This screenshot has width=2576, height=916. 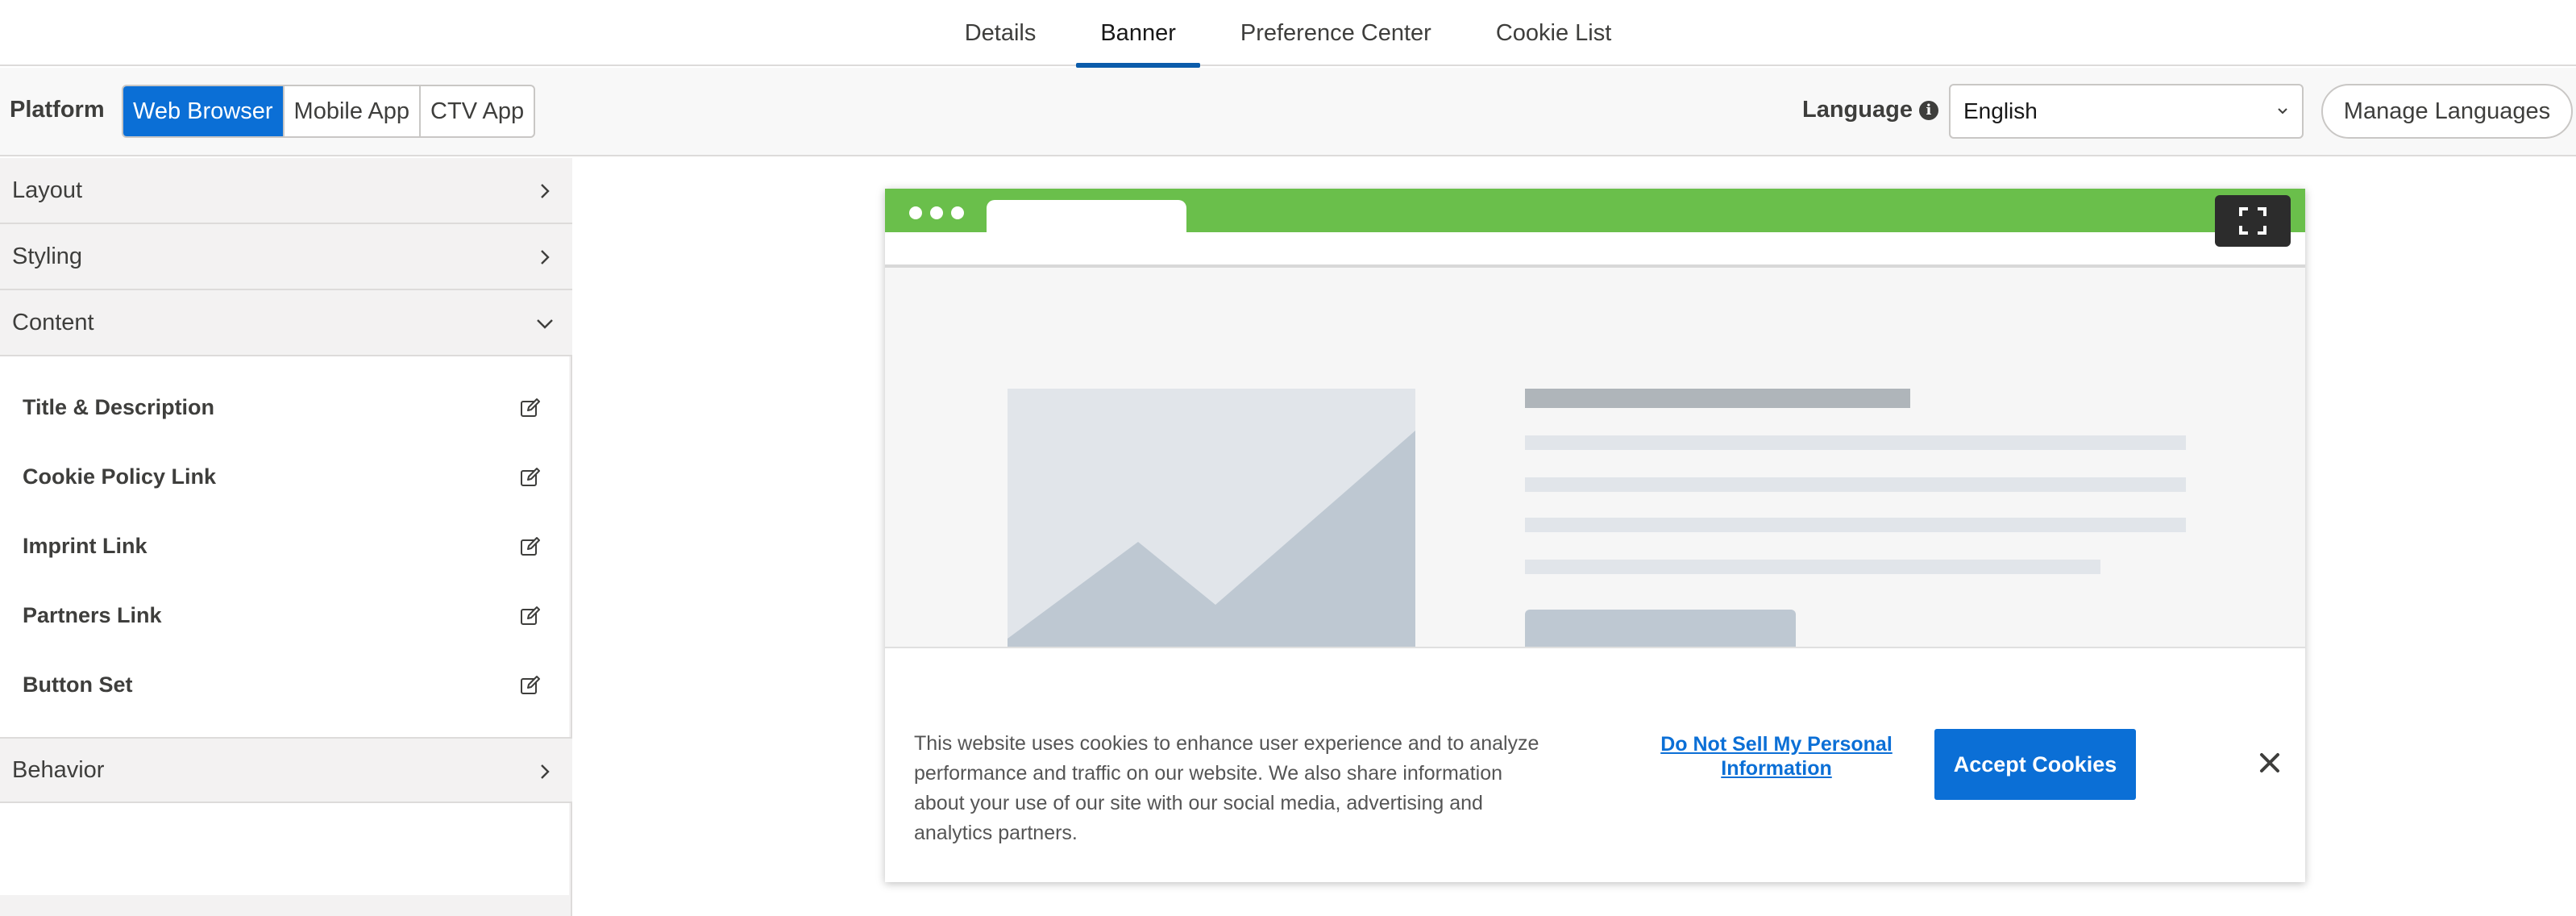 I want to click on content-item-label: Cookie Policy Link, so click(x=120, y=477).